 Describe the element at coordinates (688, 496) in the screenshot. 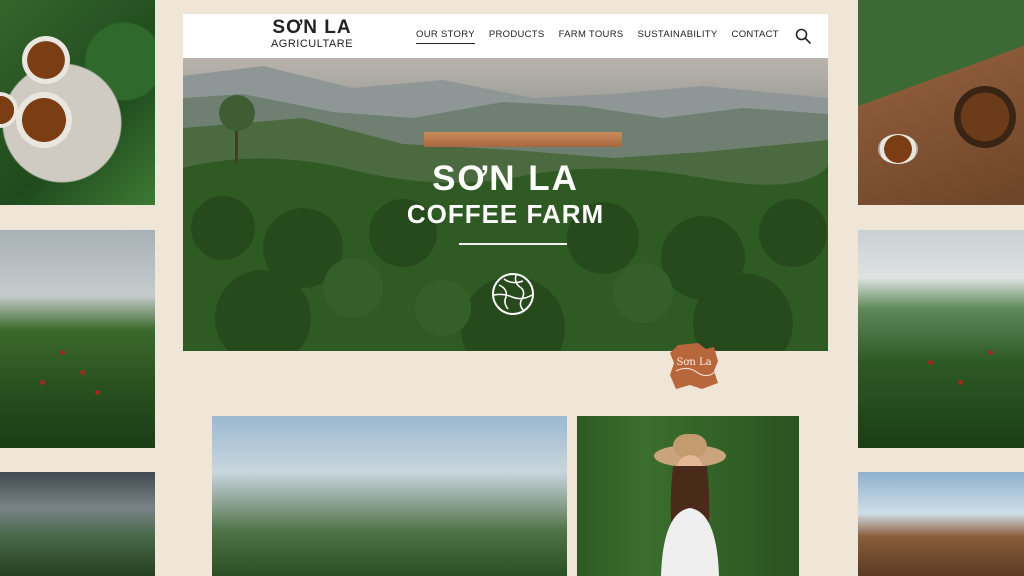

I see `farmer-woman-photo` at that location.